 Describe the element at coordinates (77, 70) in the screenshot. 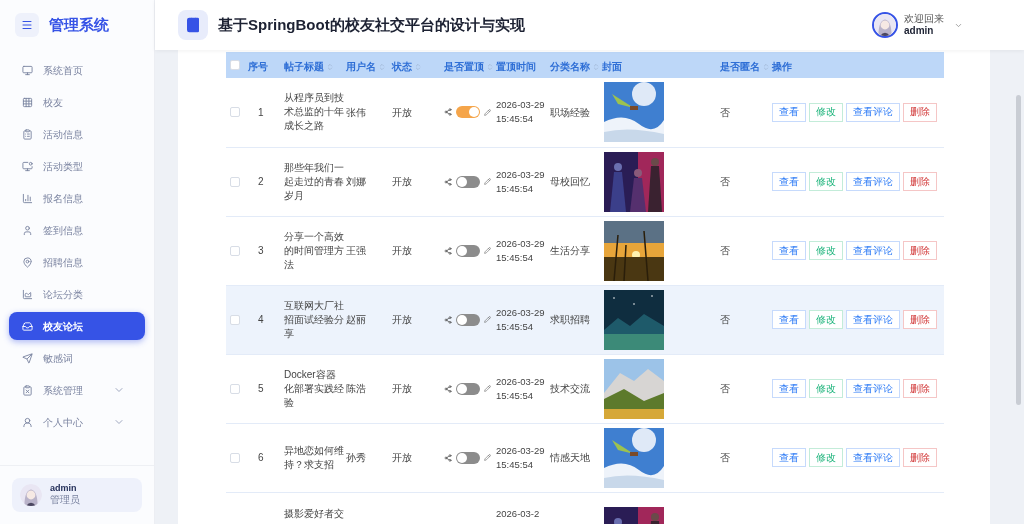

I see `nav-item: 系统首页` at that location.